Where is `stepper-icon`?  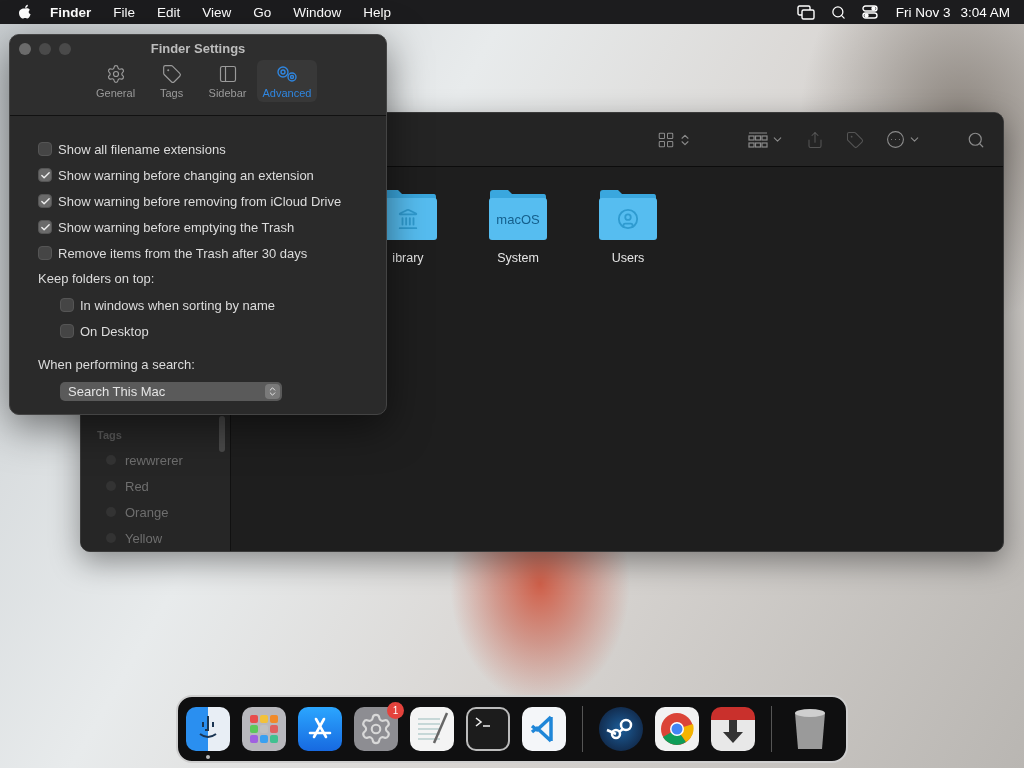 stepper-icon is located at coordinates (272, 391).